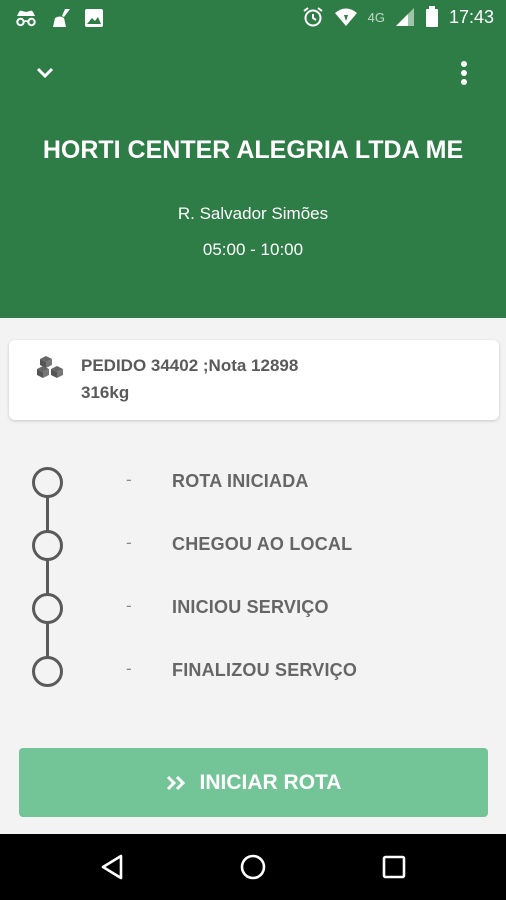 The height and width of the screenshot is (900, 506). Describe the element at coordinates (265, 670) in the screenshot. I see `step-label: FINALIZOU SERVIÇO` at that location.